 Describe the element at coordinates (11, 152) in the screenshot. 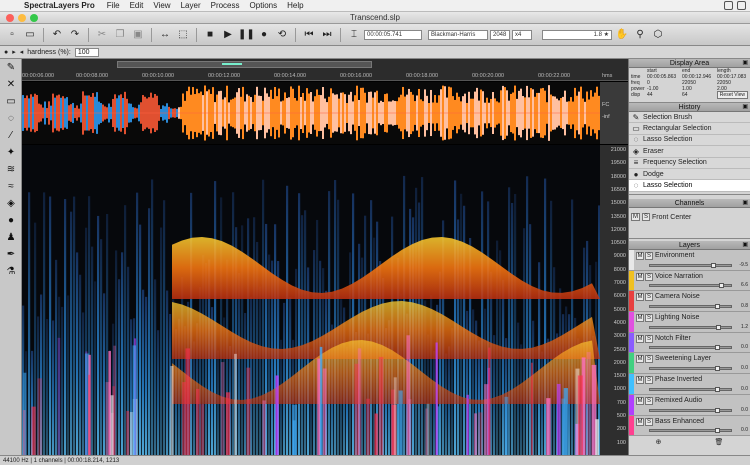

I see `magic-wand-tool-icon: ✦` at that location.